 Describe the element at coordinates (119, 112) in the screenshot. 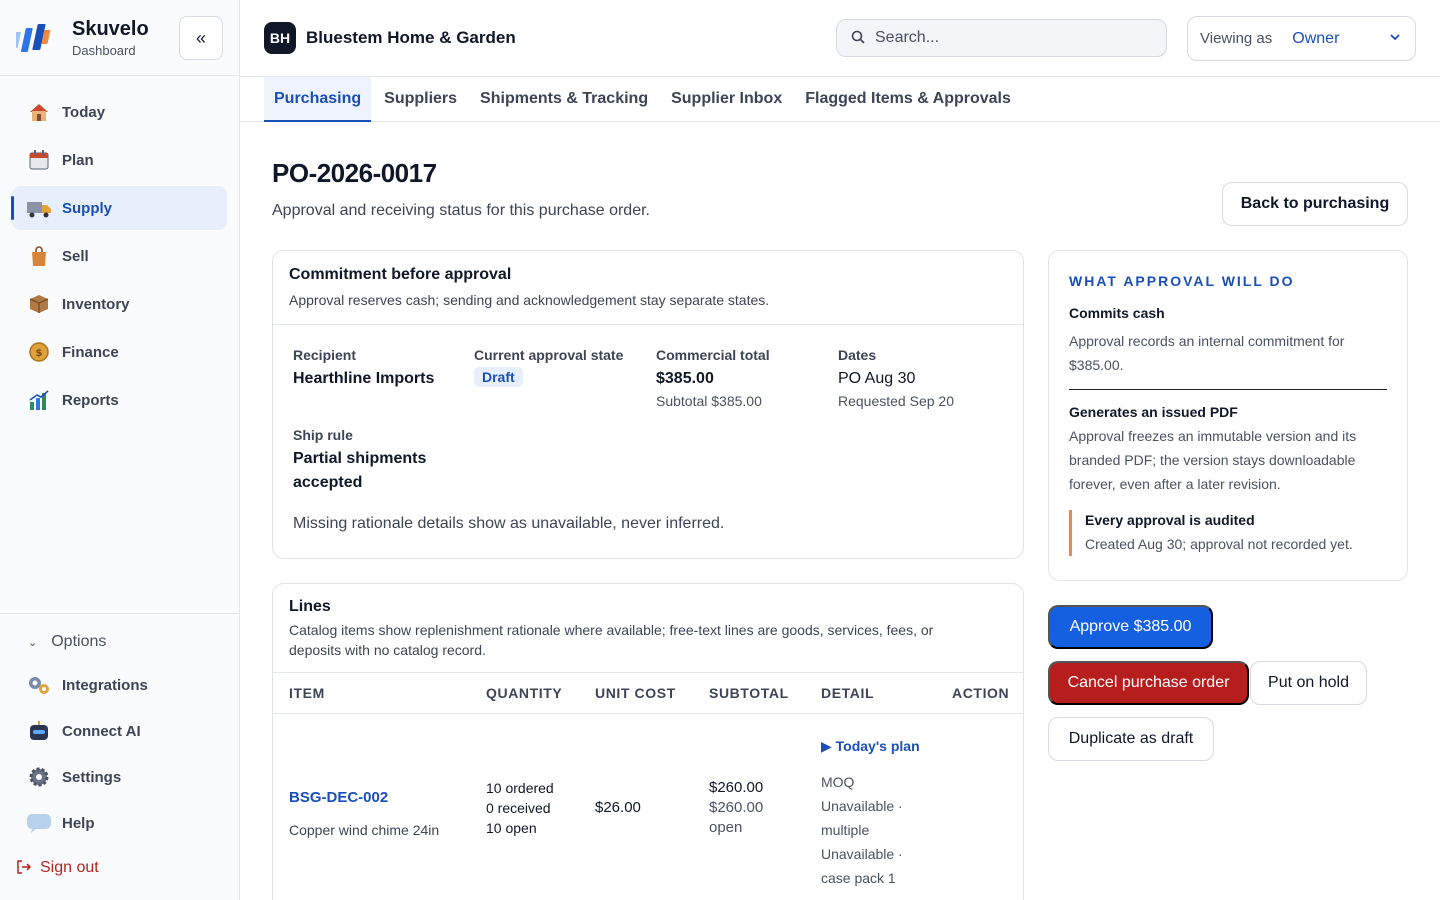

I see `sidebar-item-today: Today` at that location.